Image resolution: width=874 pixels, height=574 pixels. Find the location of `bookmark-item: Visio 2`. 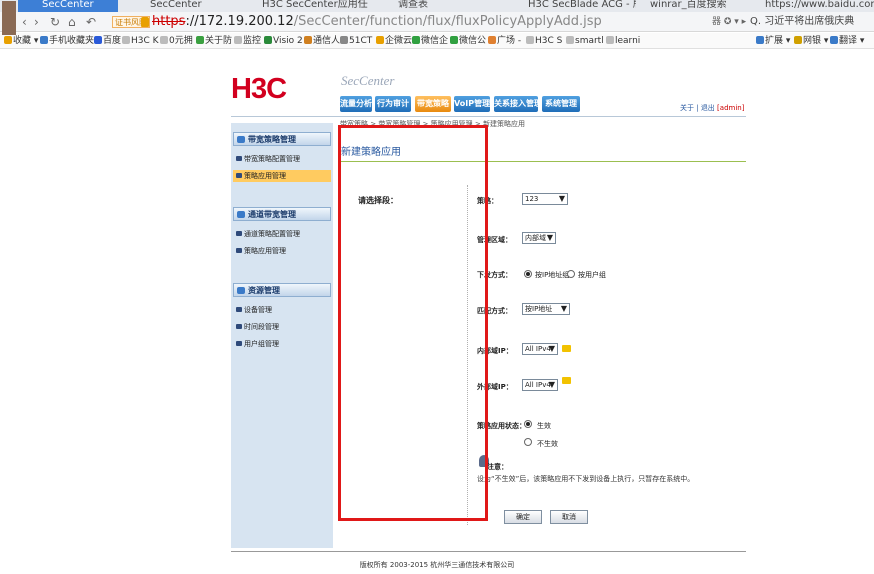

bookmark-item: Visio 2 is located at coordinates (283, 41).